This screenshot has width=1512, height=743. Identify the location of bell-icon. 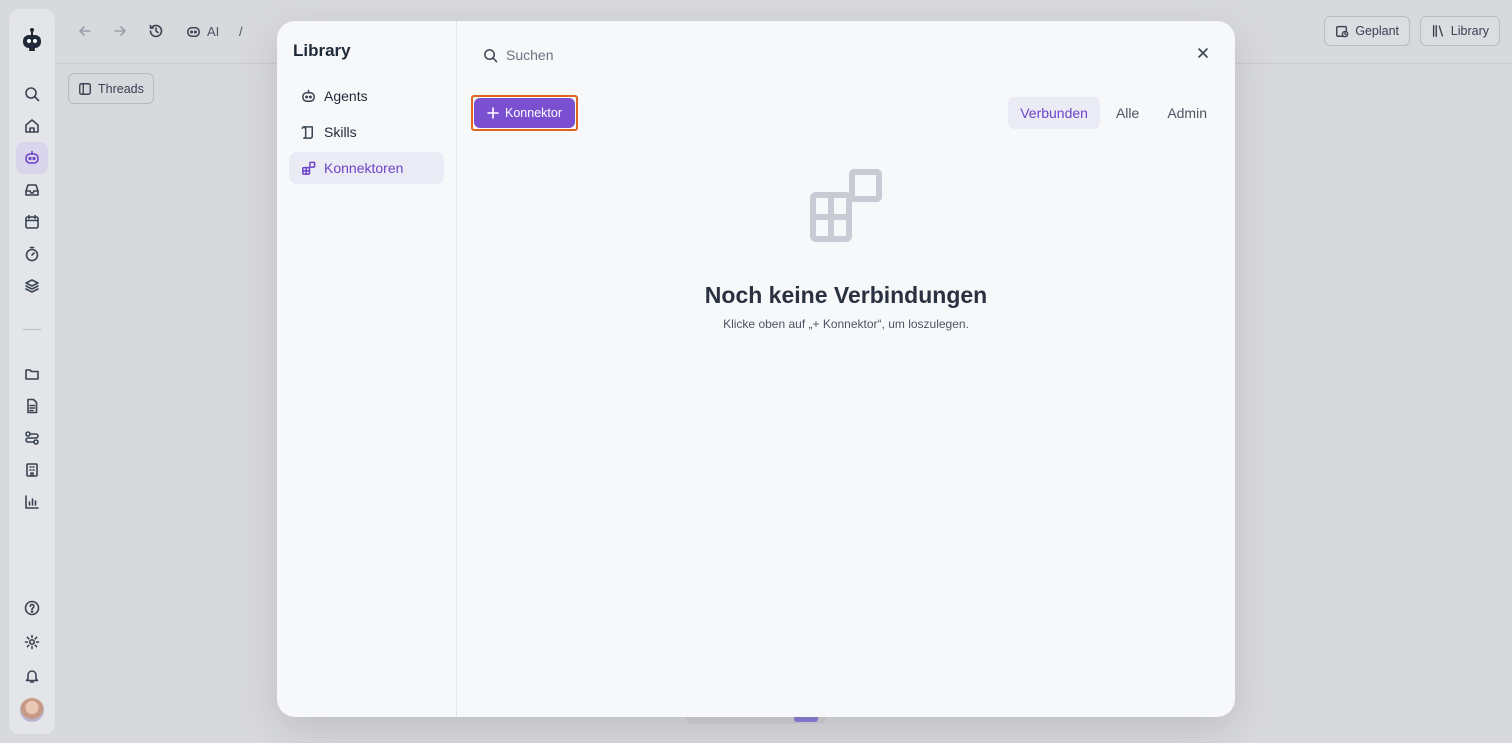
(32, 676).